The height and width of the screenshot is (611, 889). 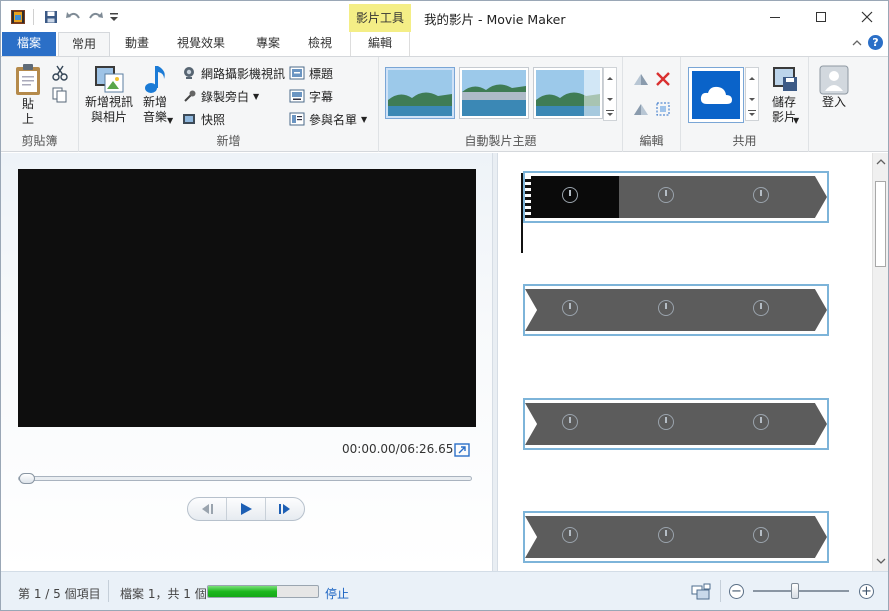 I want to click on zoom-thumb, so click(x=795, y=591).